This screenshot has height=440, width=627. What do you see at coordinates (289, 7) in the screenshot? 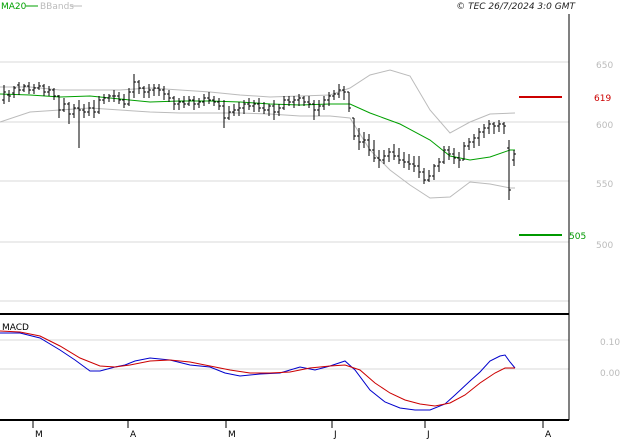
I see `chart-header: MA20 BBands © TEC 26/7/2024 3:0 GMT` at bounding box center [289, 7].